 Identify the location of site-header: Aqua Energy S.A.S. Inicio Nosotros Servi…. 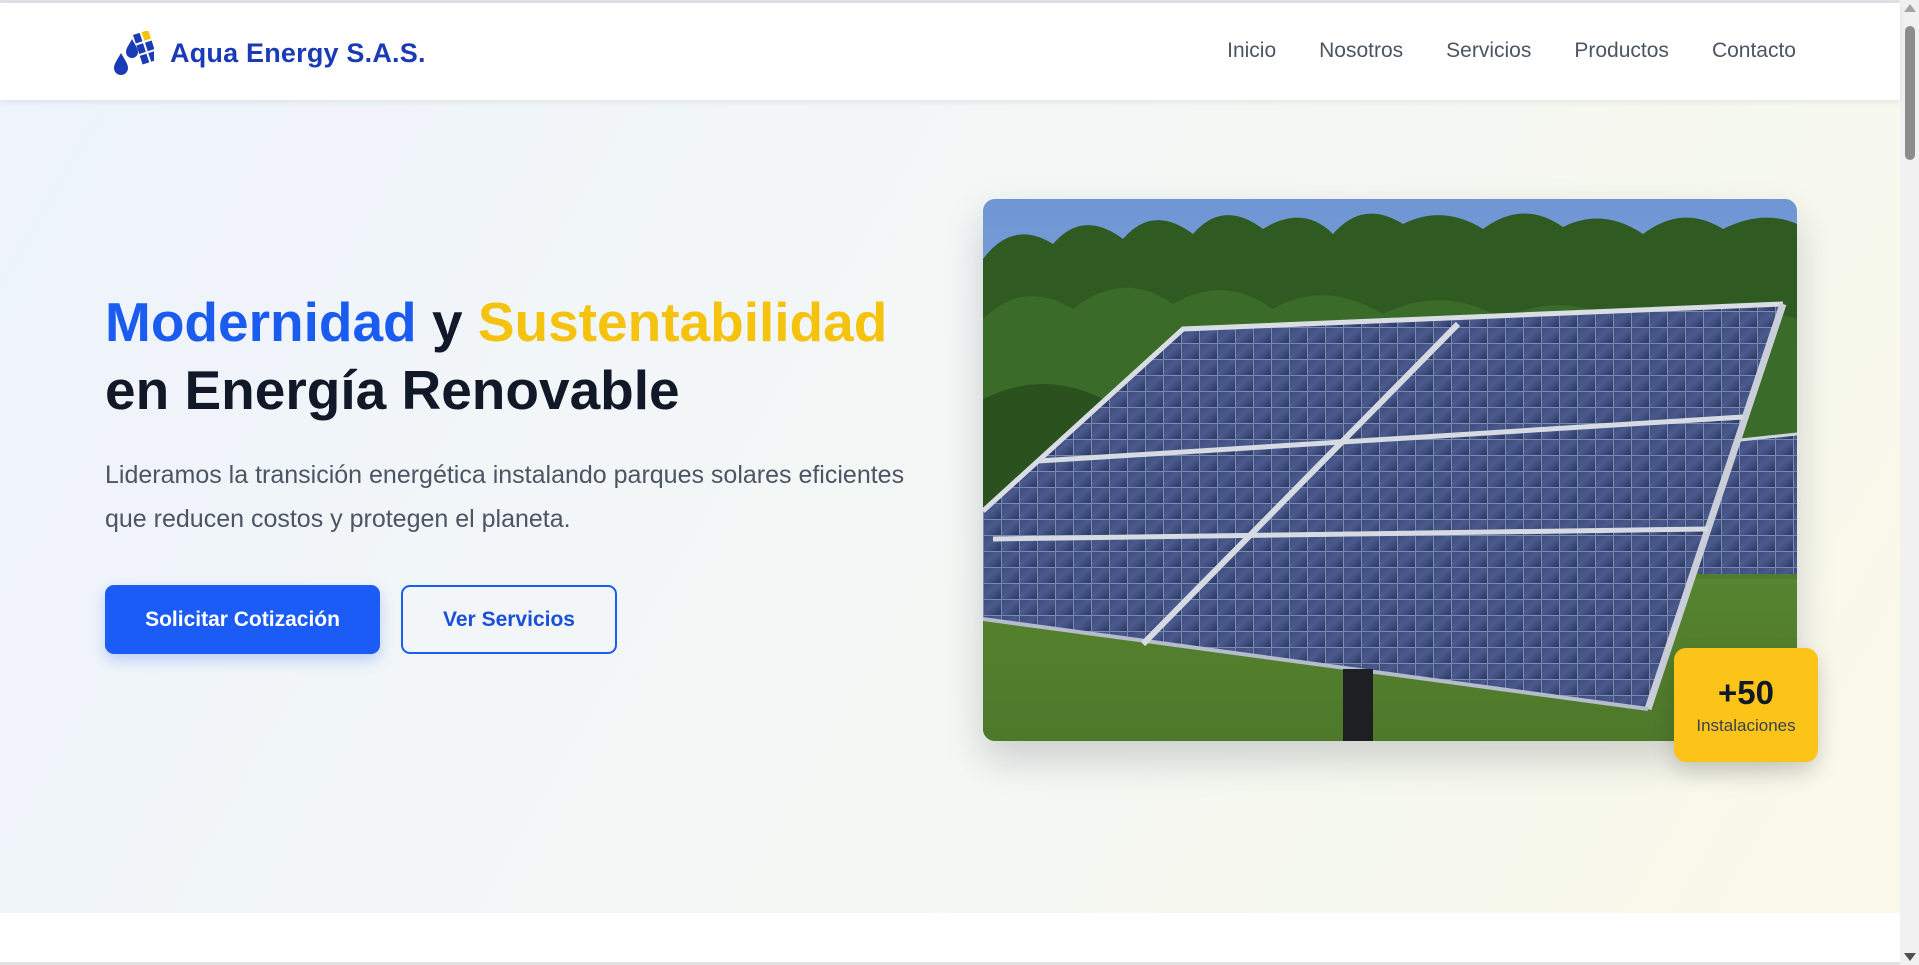
(950, 51).